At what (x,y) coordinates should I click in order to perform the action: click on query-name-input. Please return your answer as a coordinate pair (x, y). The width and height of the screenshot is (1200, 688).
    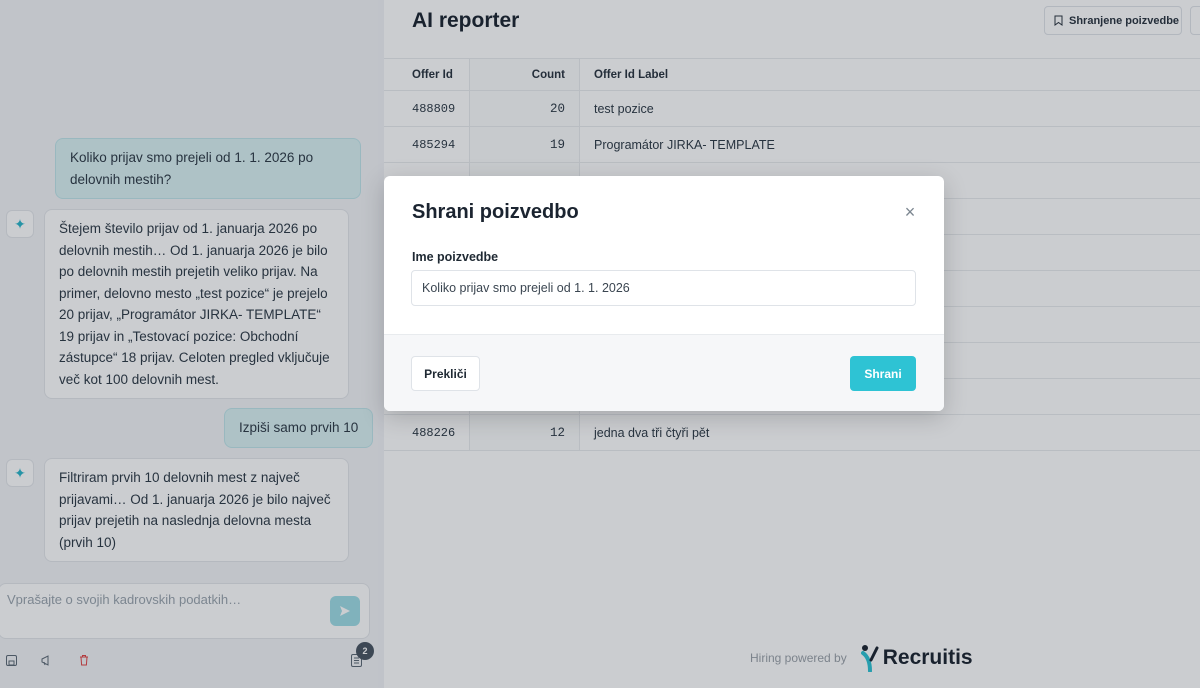
    Looking at the image, I should click on (663, 288).